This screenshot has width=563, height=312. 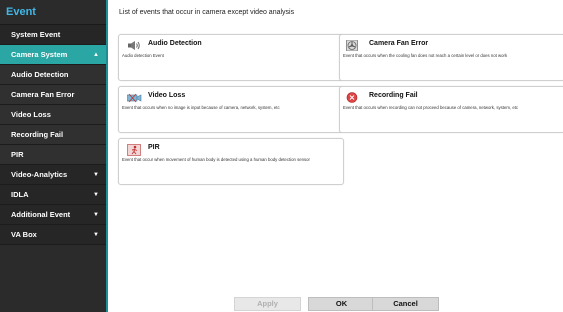 I want to click on sidebar-item-system-event: System Event, so click(x=53, y=35).